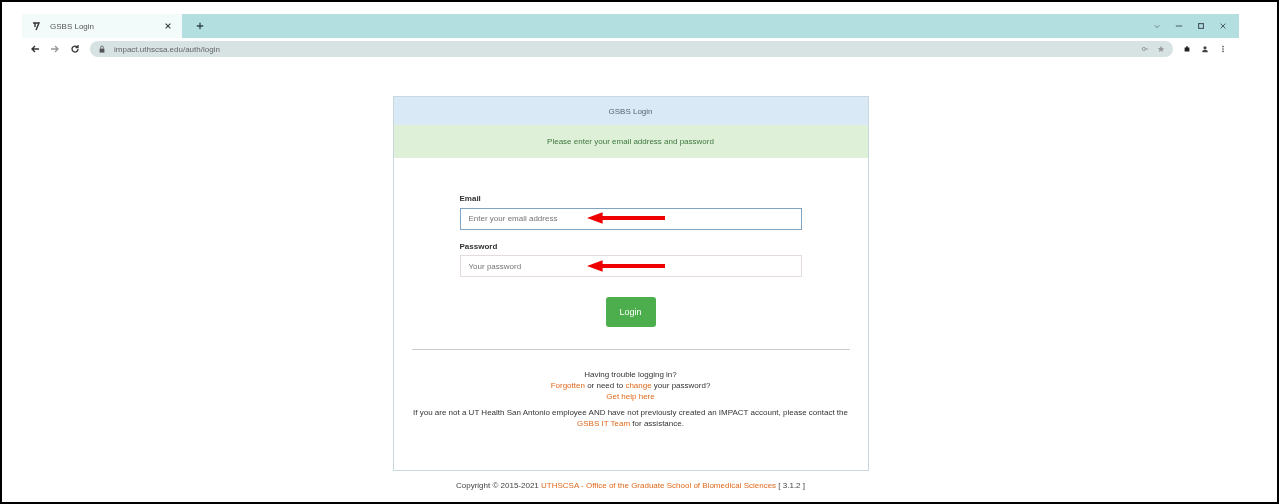 This screenshot has height=504, width=1279. Describe the element at coordinates (35, 49) in the screenshot. I see `back-arrow-icon` at that location.